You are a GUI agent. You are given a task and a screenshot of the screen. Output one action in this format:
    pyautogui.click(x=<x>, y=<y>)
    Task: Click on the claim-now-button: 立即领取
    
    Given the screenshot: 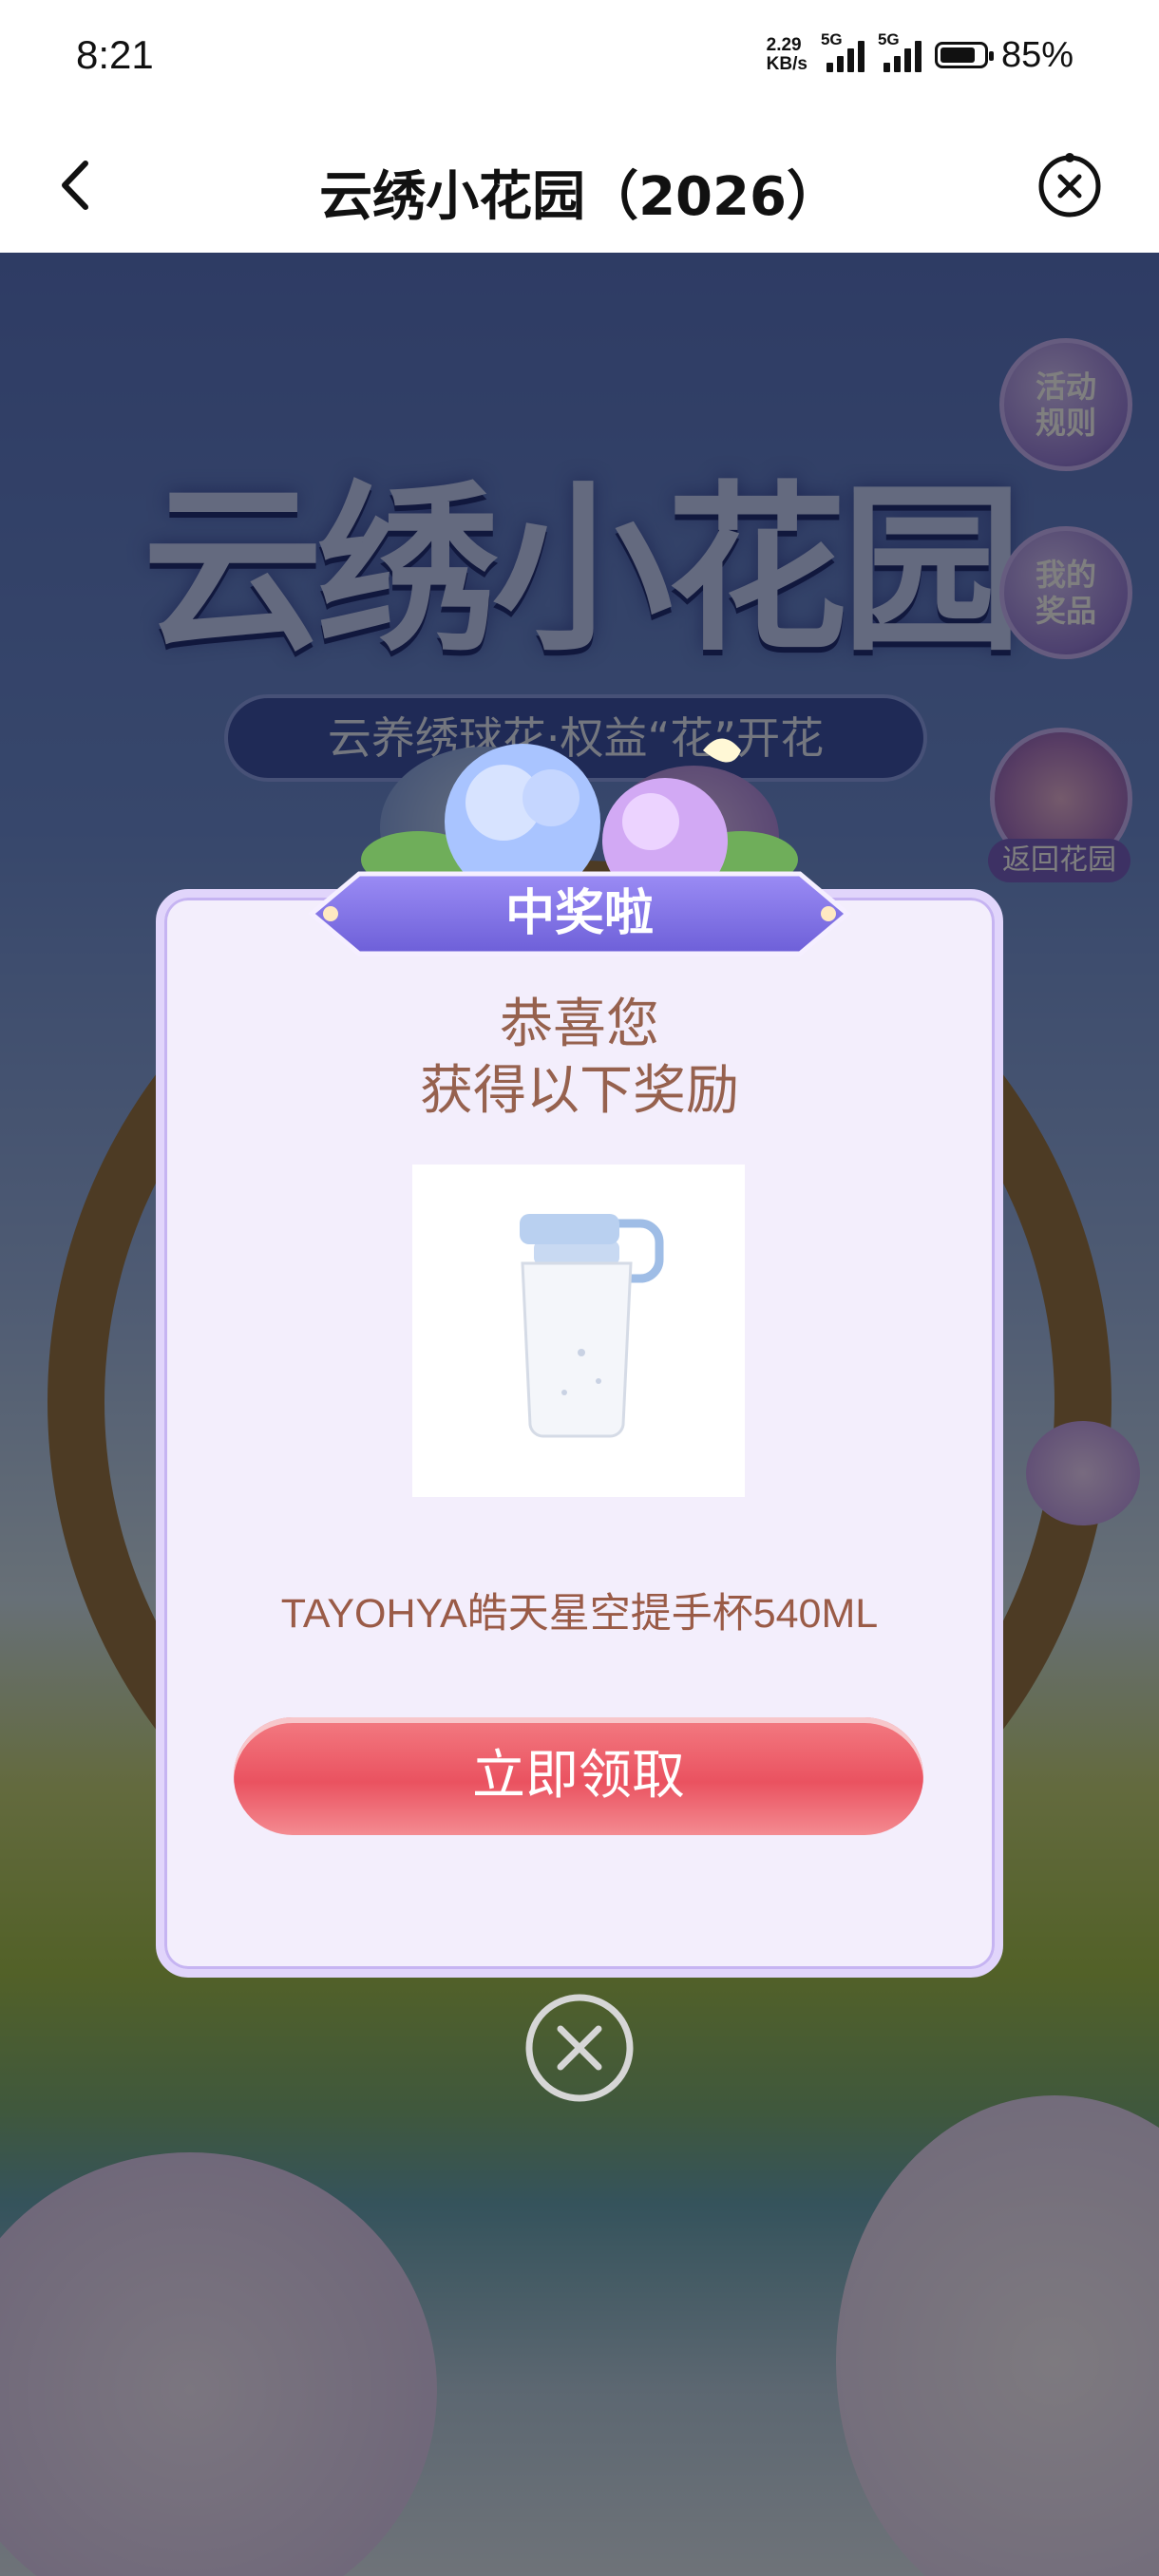 What is the action you would take?
    pyautogui.click(x=578, y=1776)
    